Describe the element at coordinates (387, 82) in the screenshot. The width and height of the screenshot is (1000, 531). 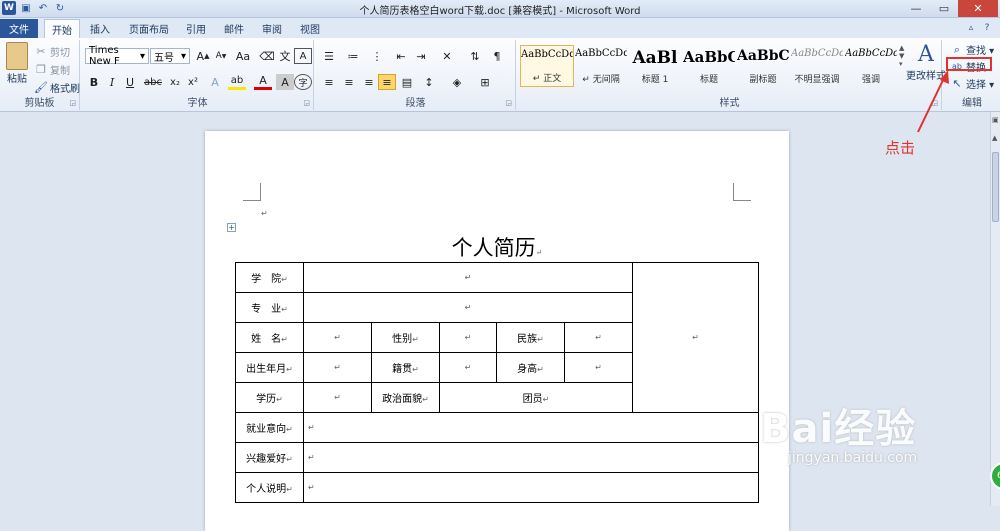
I see `justify-icon: ≡` at that location.